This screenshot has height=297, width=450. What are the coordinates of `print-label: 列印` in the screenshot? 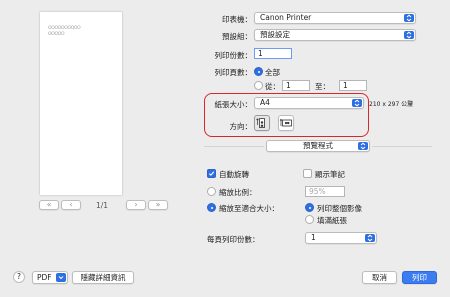 It's located at (419, 277).